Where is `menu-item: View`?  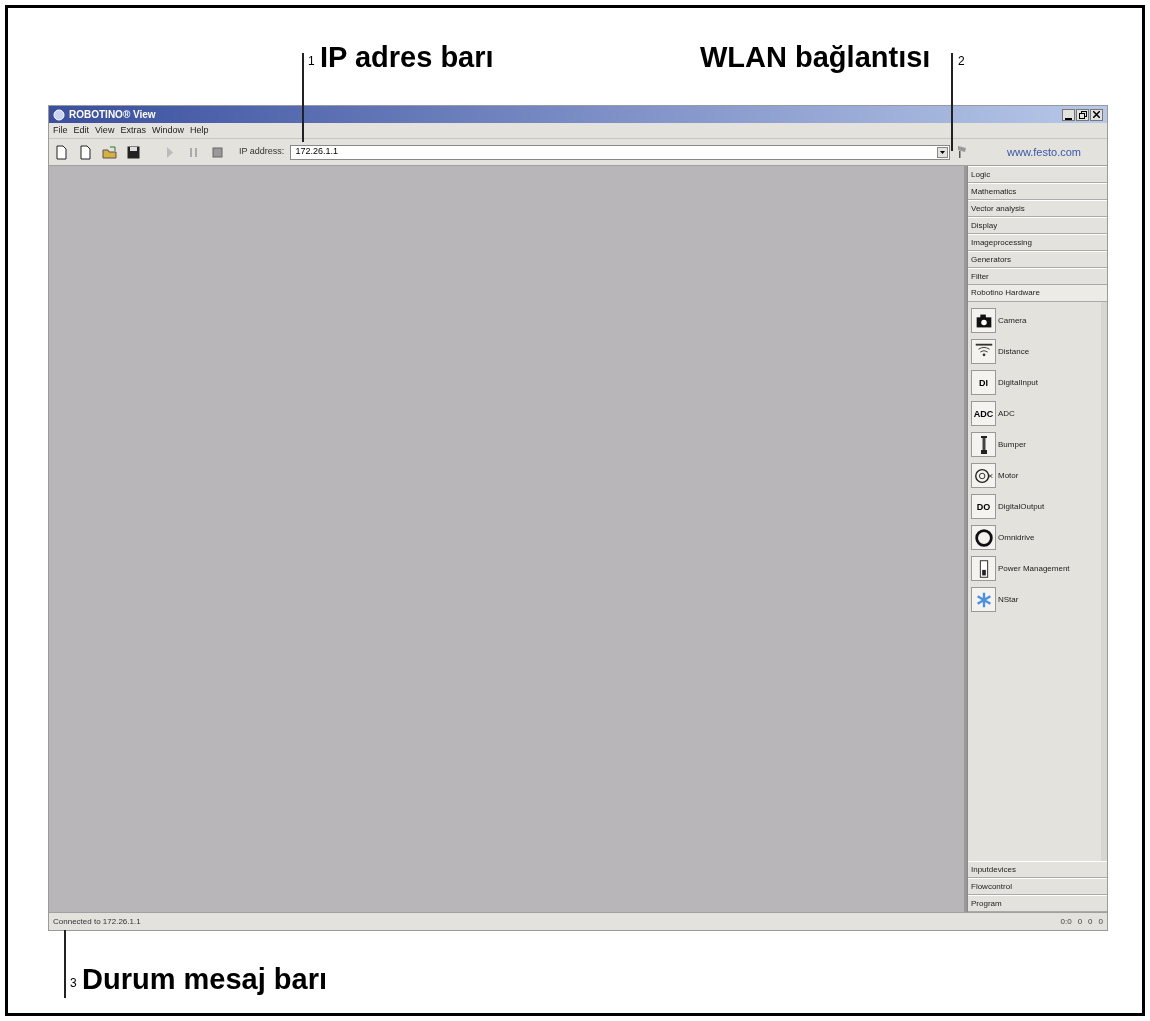 menu-item: View is located at coordinates (105, 130).